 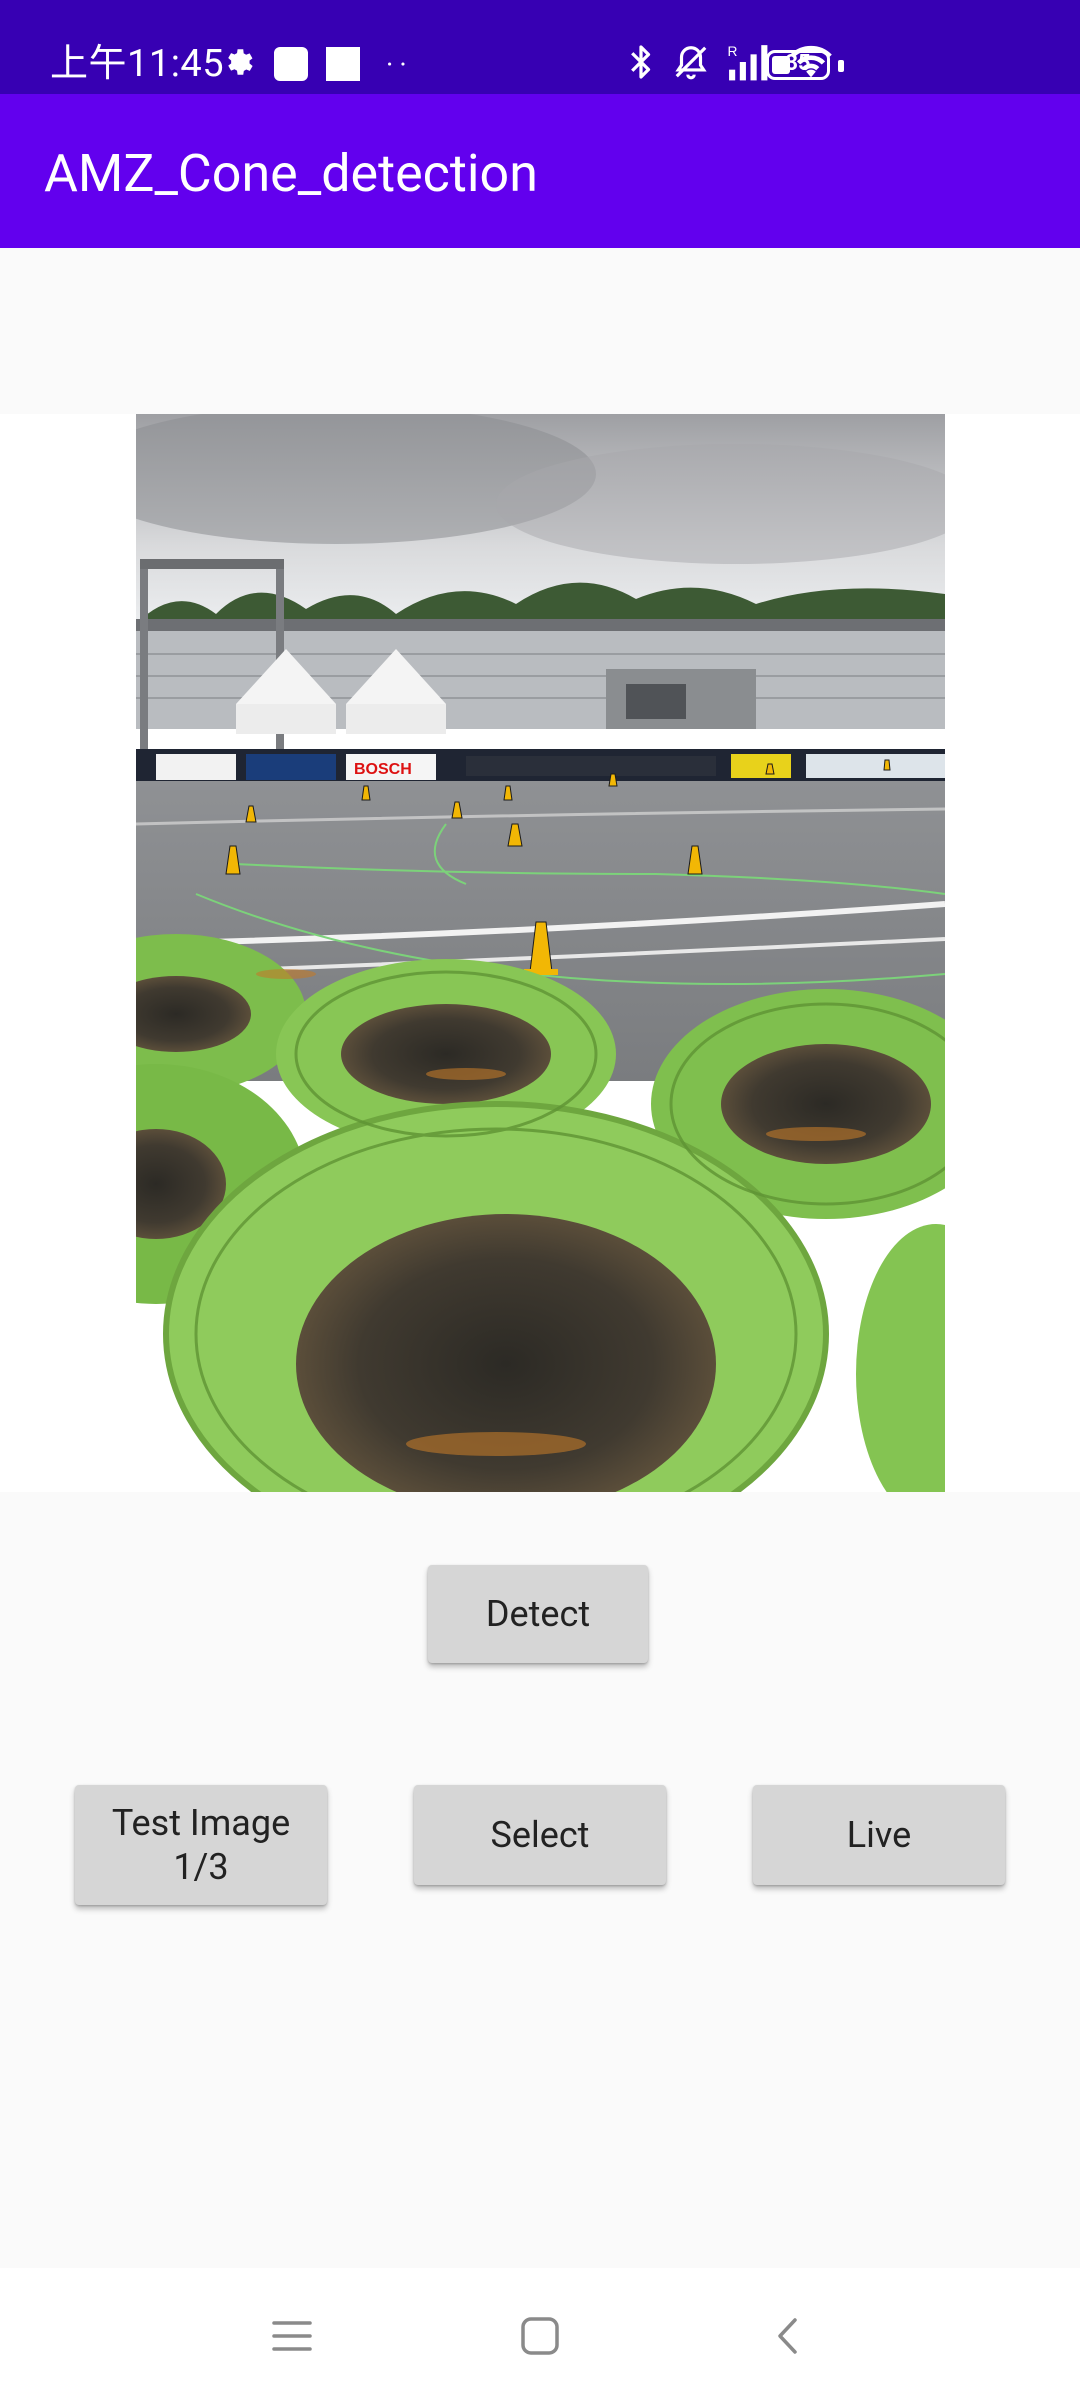 What do you see at coordinates (137, 64) in the screenshot?
I see `status-time: 上午11:45` at bounding box center [137, 64].